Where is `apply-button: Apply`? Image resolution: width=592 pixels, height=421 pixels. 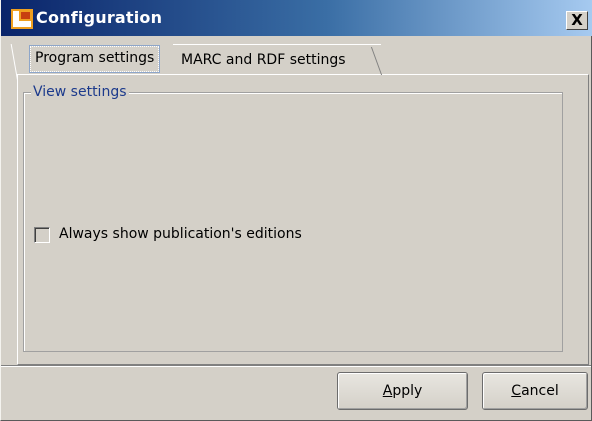 apply-button: Apply is located at coordinates (402, 391).